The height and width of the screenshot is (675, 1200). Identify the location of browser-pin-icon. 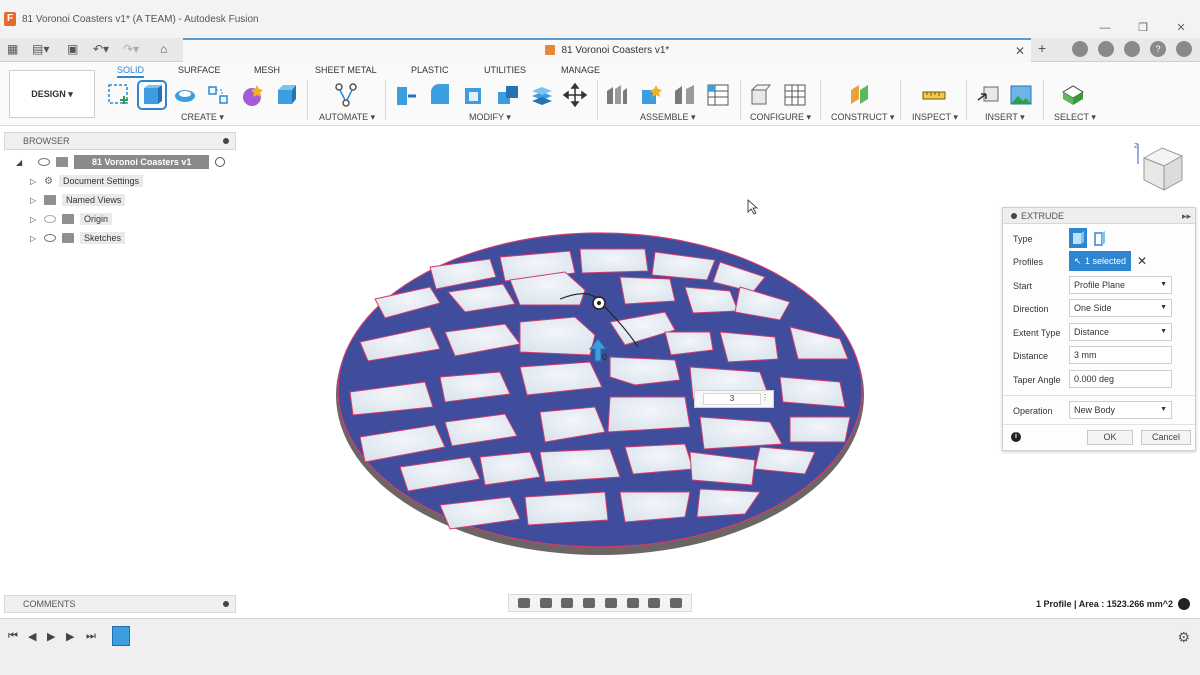
(226, 141).